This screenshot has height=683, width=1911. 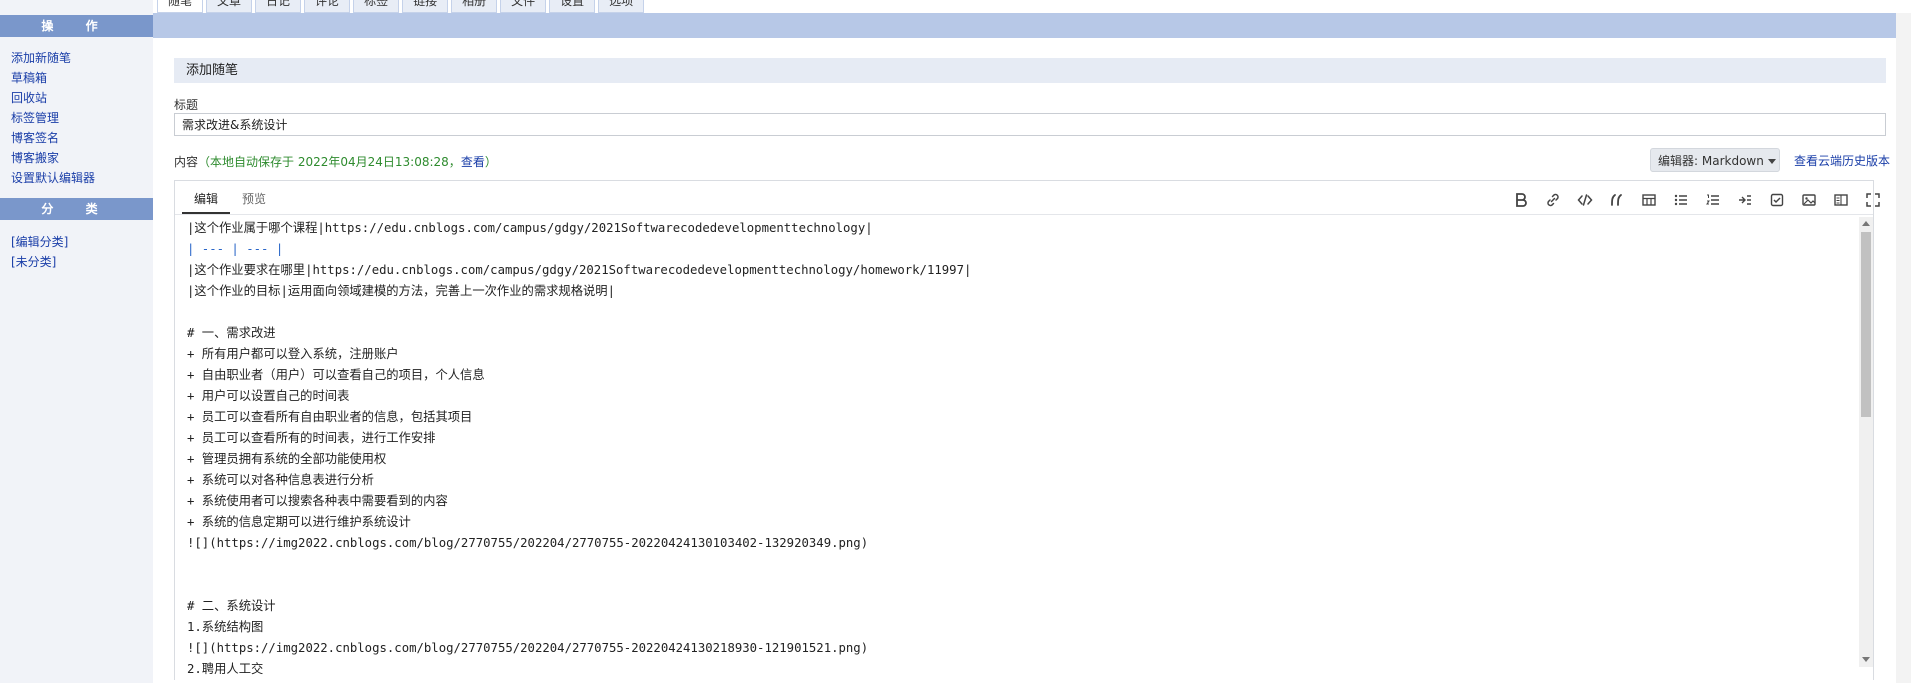 What do you see at coordinates (401, 291) in the screenshot?
I see `code-line: |这个作业的目标|运用面向领域建模的方法，完善上一次作业的需求规格说明|` at bounding box center [401, 291].